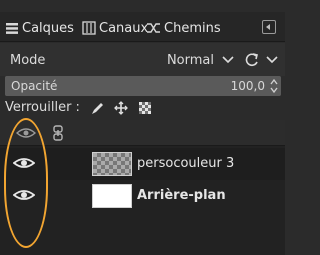 The image size is (320, 255). What do you see at coordinates (11, 28) in the screenshot?
I see `layers-icon` at bounding box center [11, 28].